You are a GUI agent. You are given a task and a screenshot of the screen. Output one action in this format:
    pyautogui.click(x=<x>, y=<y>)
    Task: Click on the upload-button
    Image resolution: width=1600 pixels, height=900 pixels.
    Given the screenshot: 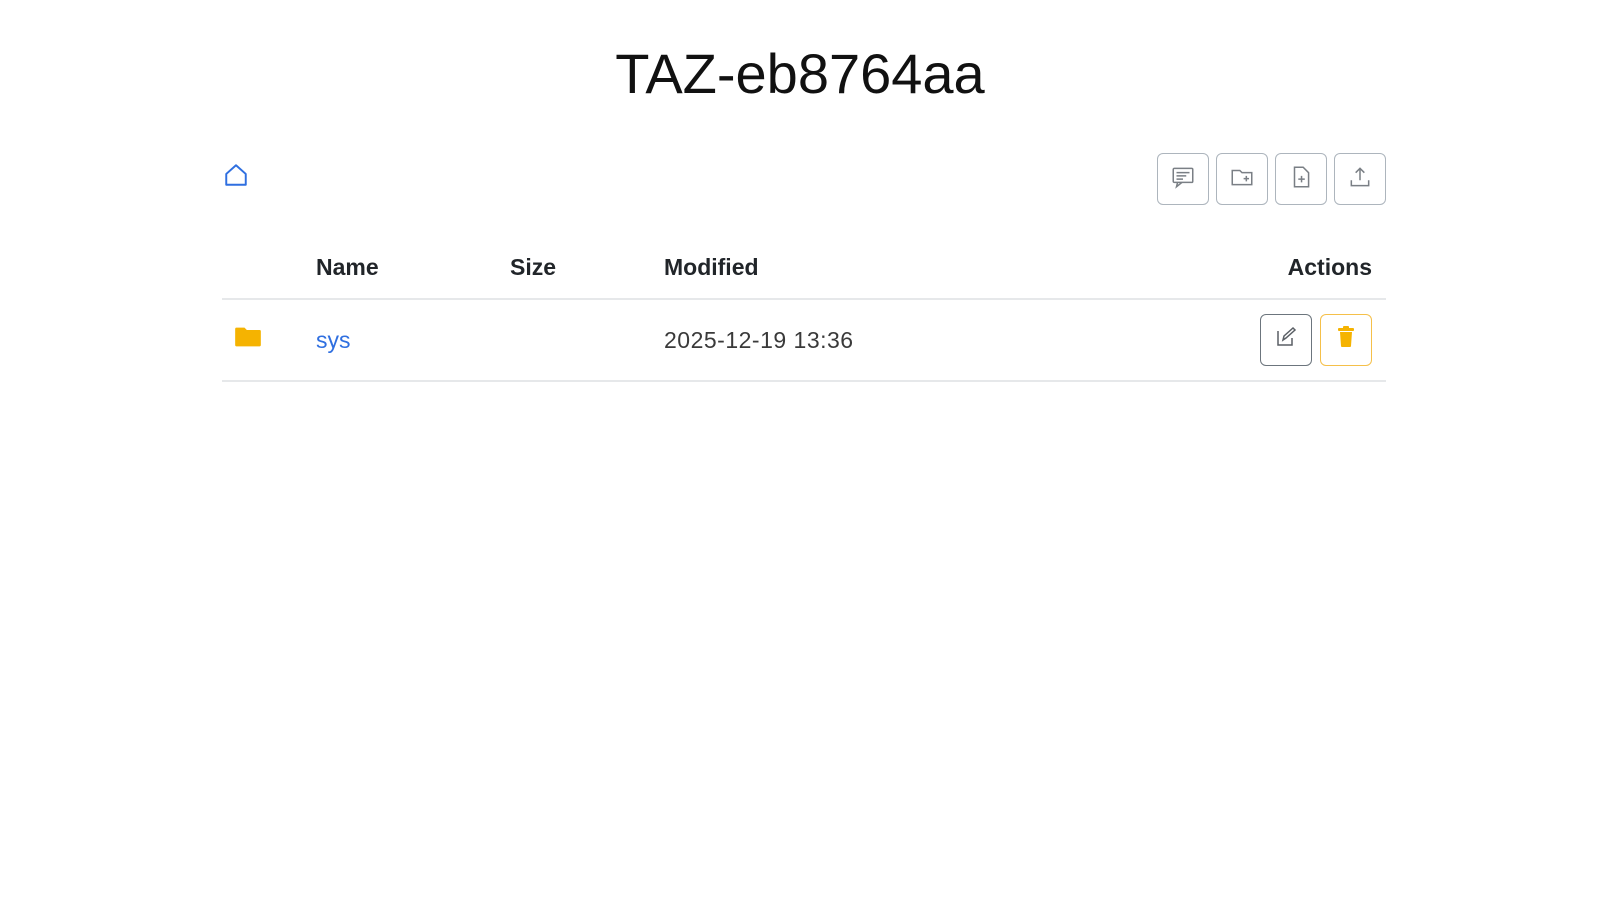 What is the action you would take?
    pyautogui.click(x=1360, y=179)
    